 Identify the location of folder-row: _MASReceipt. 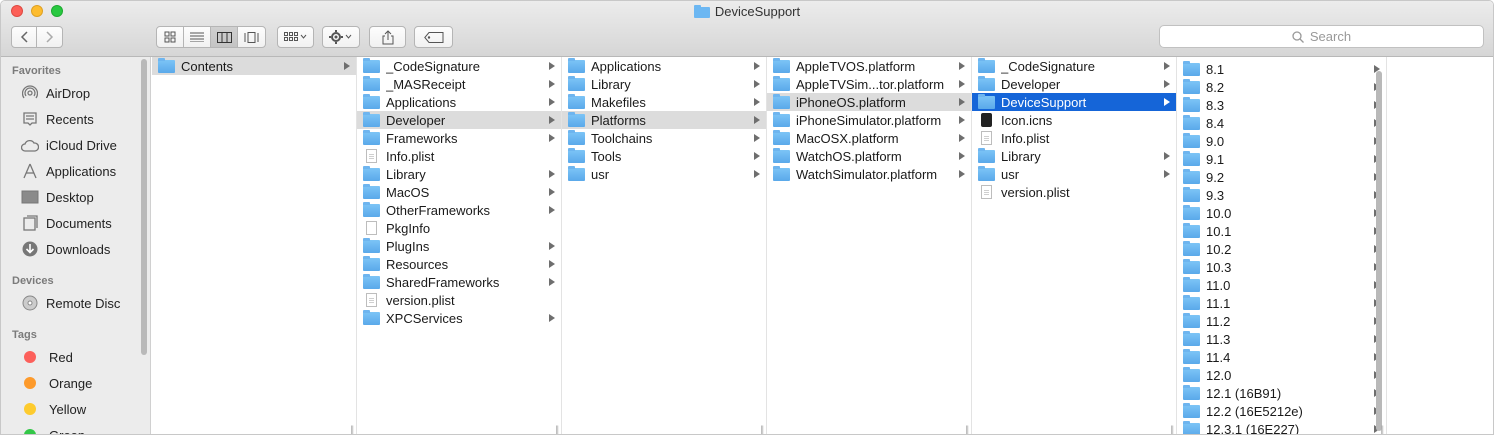
(459, 84).